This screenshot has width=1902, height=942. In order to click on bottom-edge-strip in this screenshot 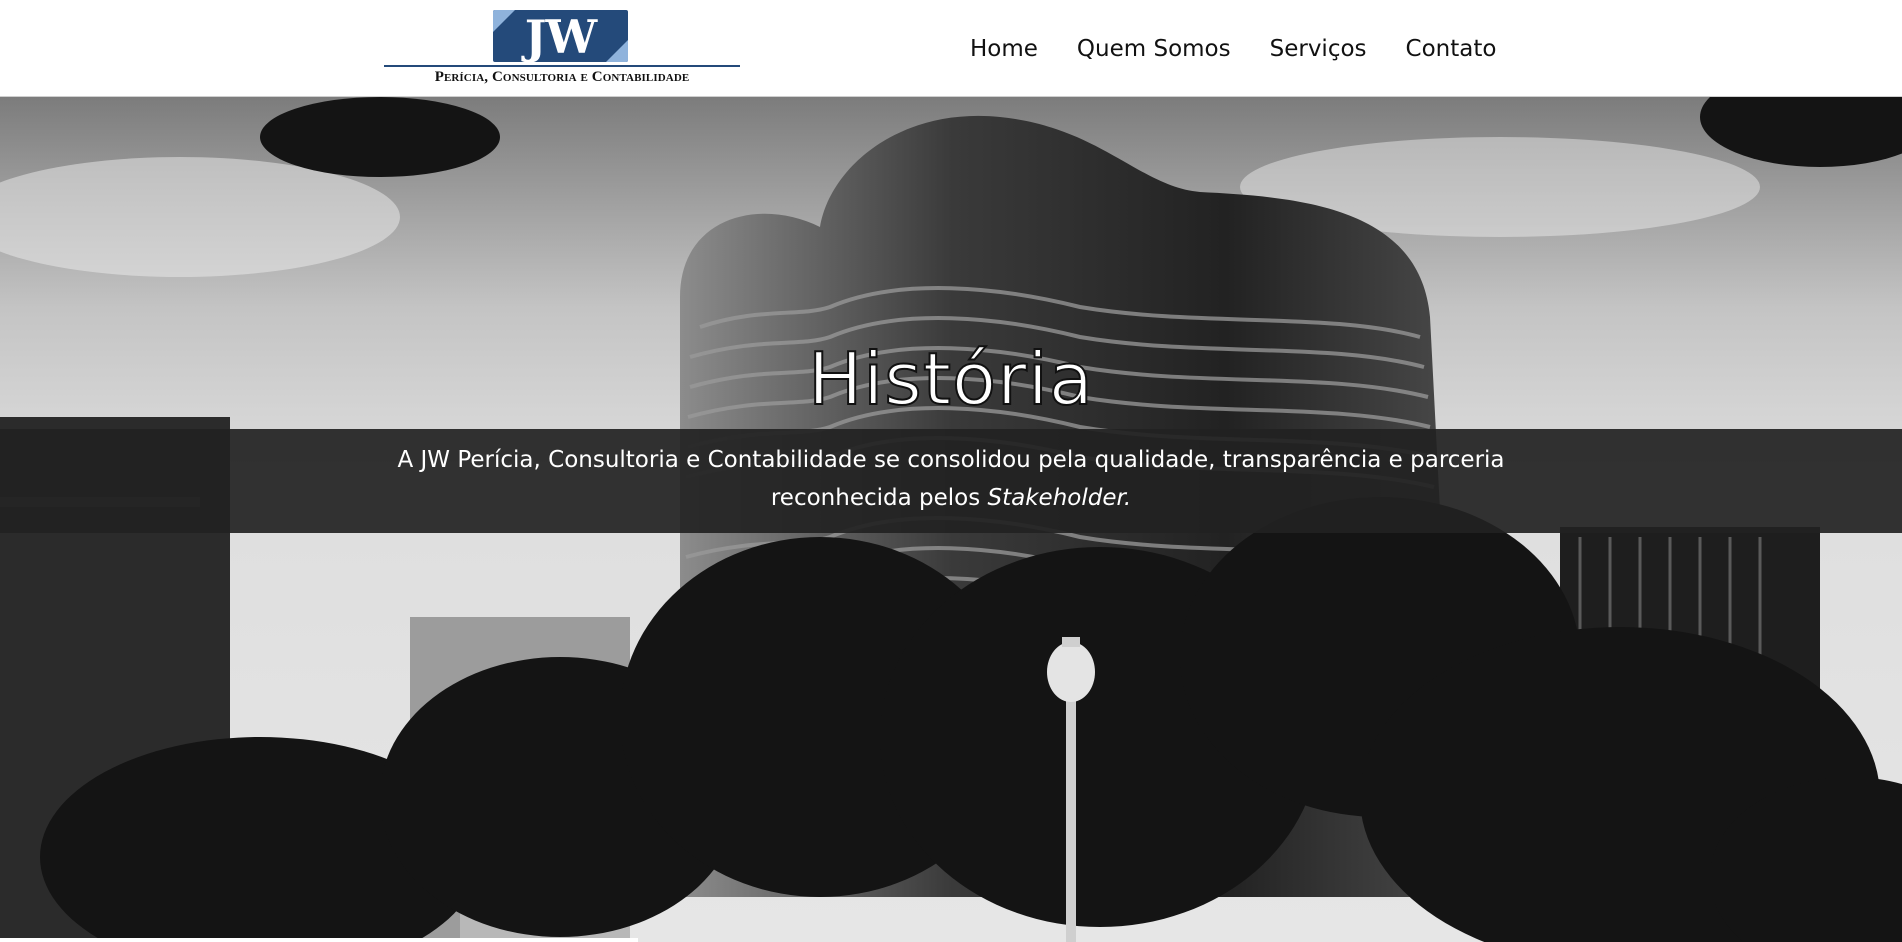, I will do `click(319, 940)`.